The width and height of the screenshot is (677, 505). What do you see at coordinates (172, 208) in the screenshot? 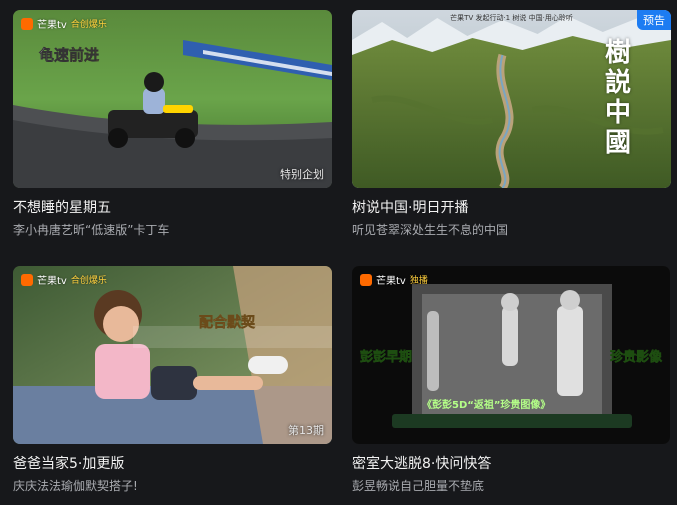
I see `video-title: 不想睡的星期五` at bounding box center [172, 208].